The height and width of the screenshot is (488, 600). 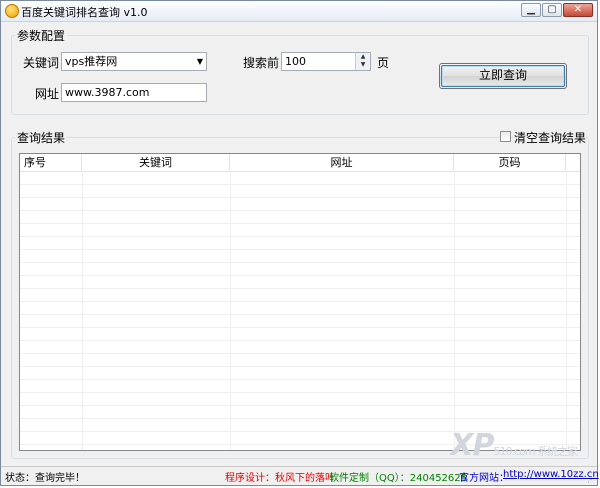 What do you see at coordinates (41, 35) in the screenshot?
I see `config-legend: 参数配置` at bounding box center [41, 35].